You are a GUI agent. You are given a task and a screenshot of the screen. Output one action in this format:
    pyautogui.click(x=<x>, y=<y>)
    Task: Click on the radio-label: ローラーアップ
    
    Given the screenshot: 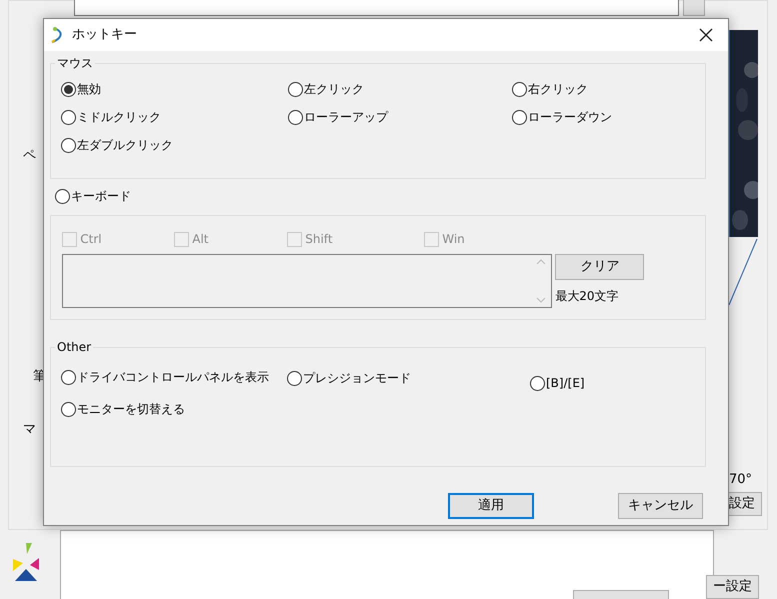 What is the action you would take?
    pyautogui.click(x=346, y=117)
    